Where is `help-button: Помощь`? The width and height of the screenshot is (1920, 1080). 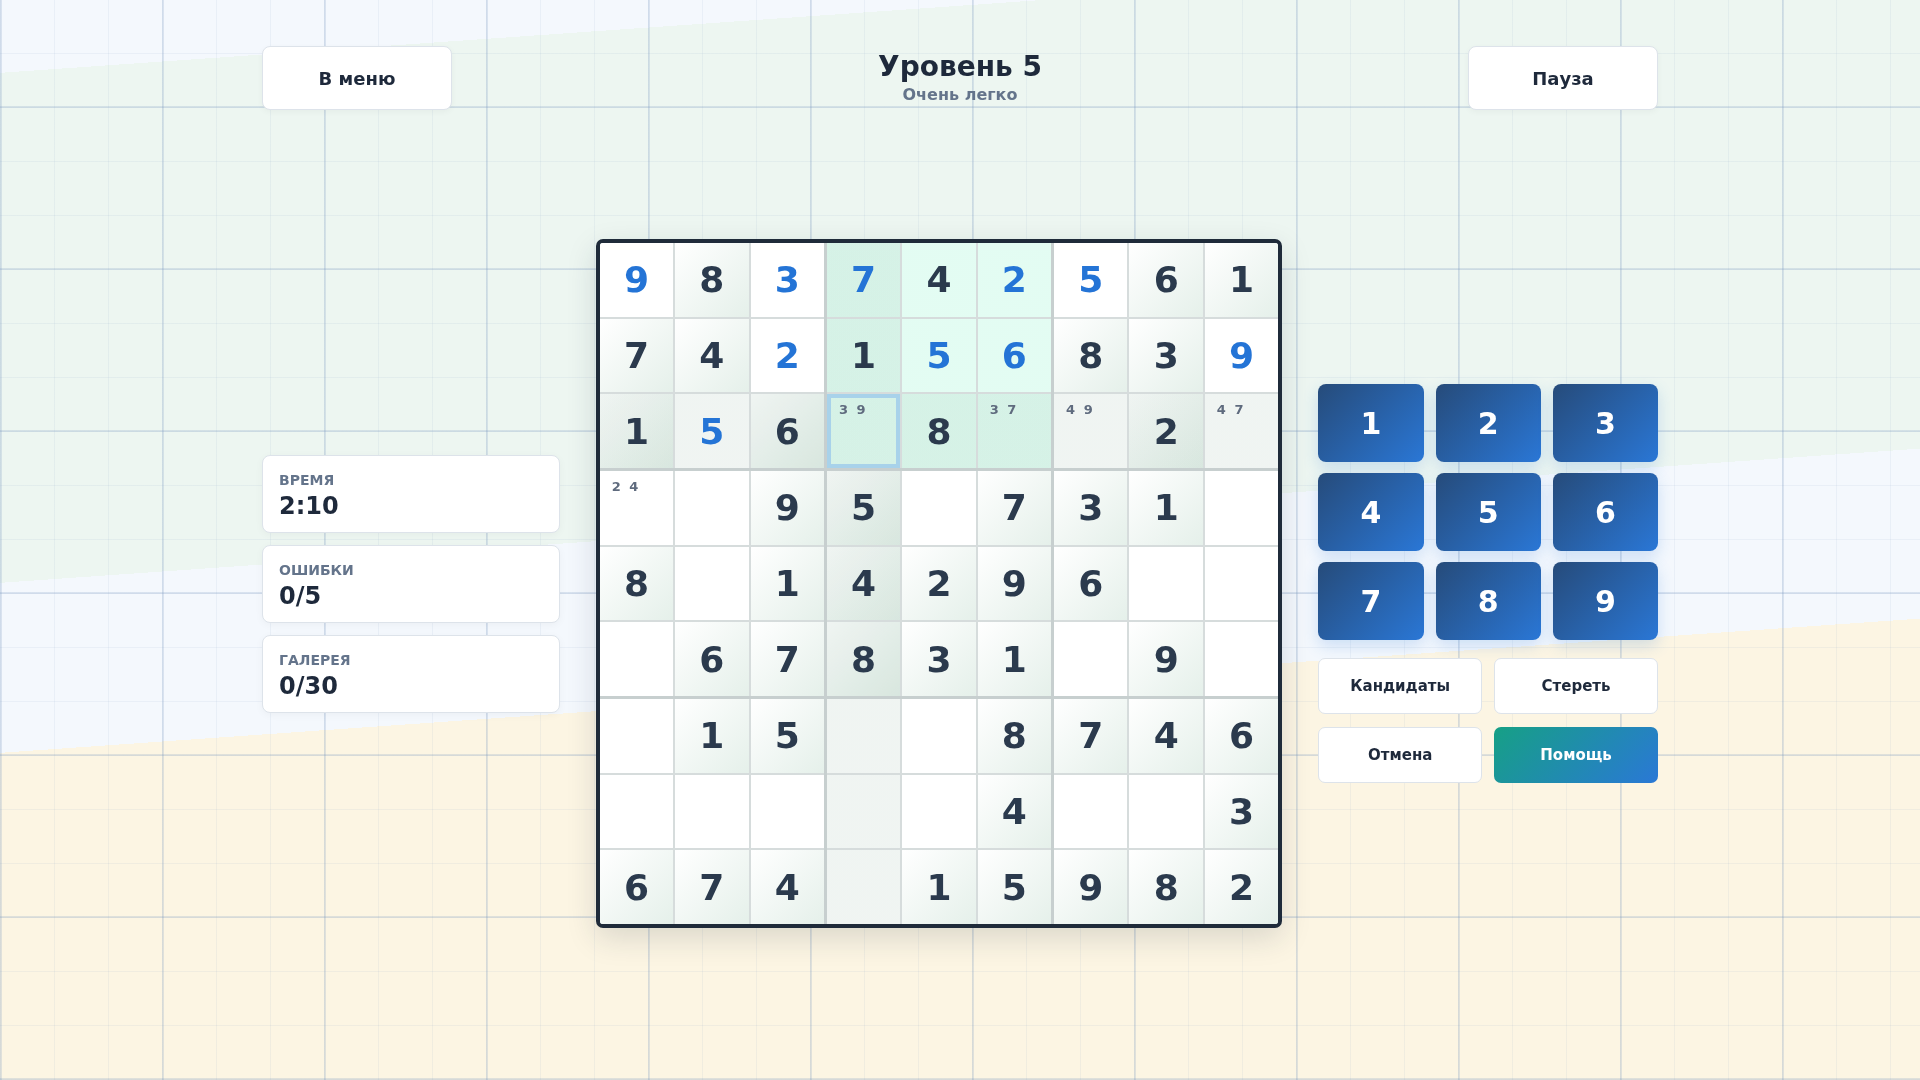 help-button: Помощь is located at coordinates (1576, 755).